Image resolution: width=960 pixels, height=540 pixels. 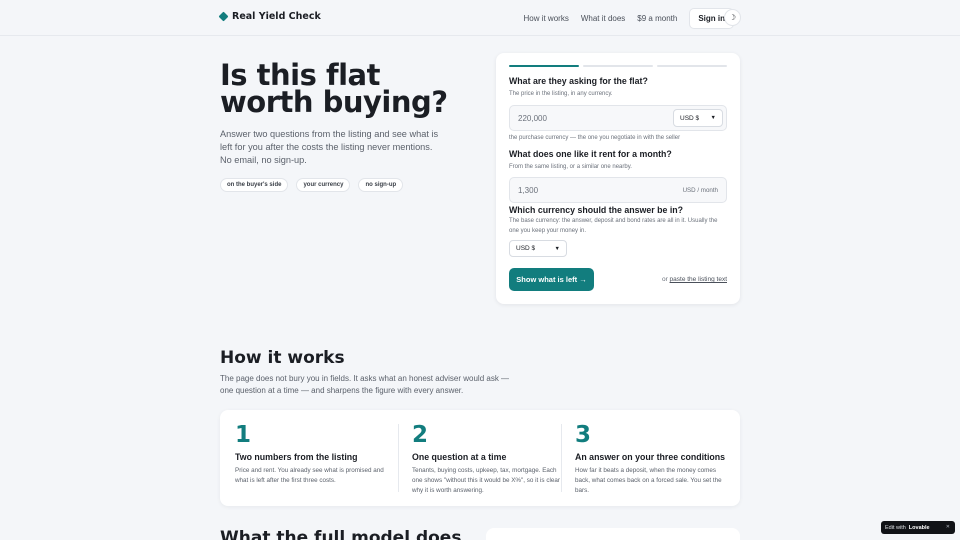 I want to click on question-rent: What does one like it rent for a month?, so click(x=590, y=154).